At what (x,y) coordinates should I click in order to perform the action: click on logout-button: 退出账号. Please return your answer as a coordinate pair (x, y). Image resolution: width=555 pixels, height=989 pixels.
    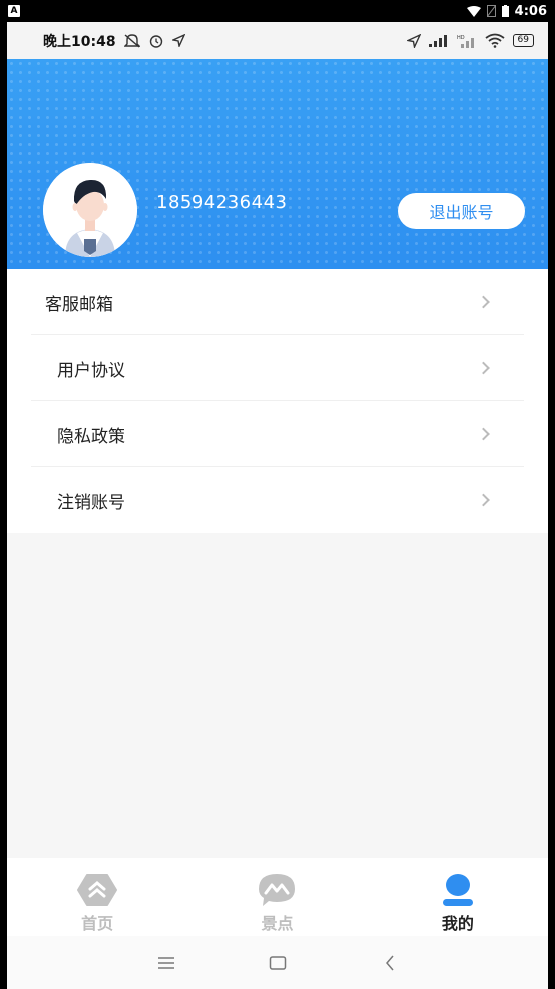
    Looking at the image, I should click on (461, 211).